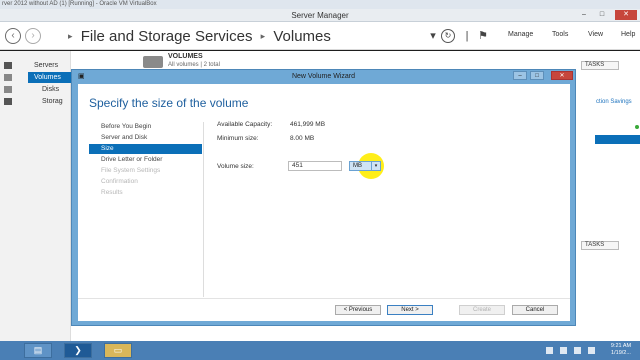  What do you see at coordinates (628, 34) in the screenshot?
I see `menu-help: Help` at bounding box center [628, 34].